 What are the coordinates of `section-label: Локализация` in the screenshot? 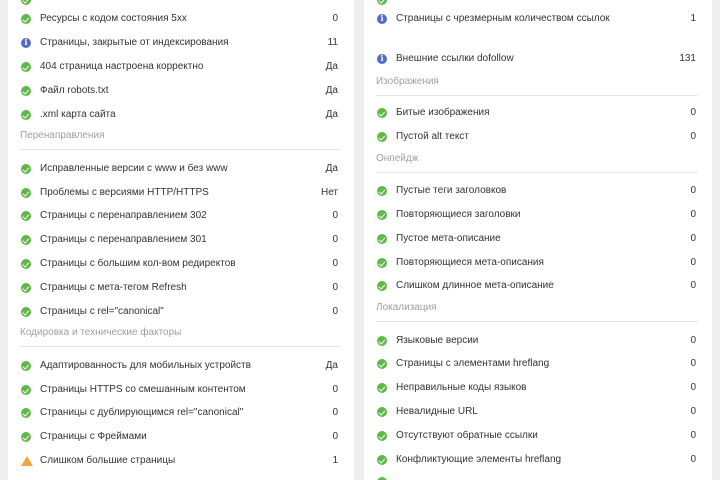 It's located at (406, 307).